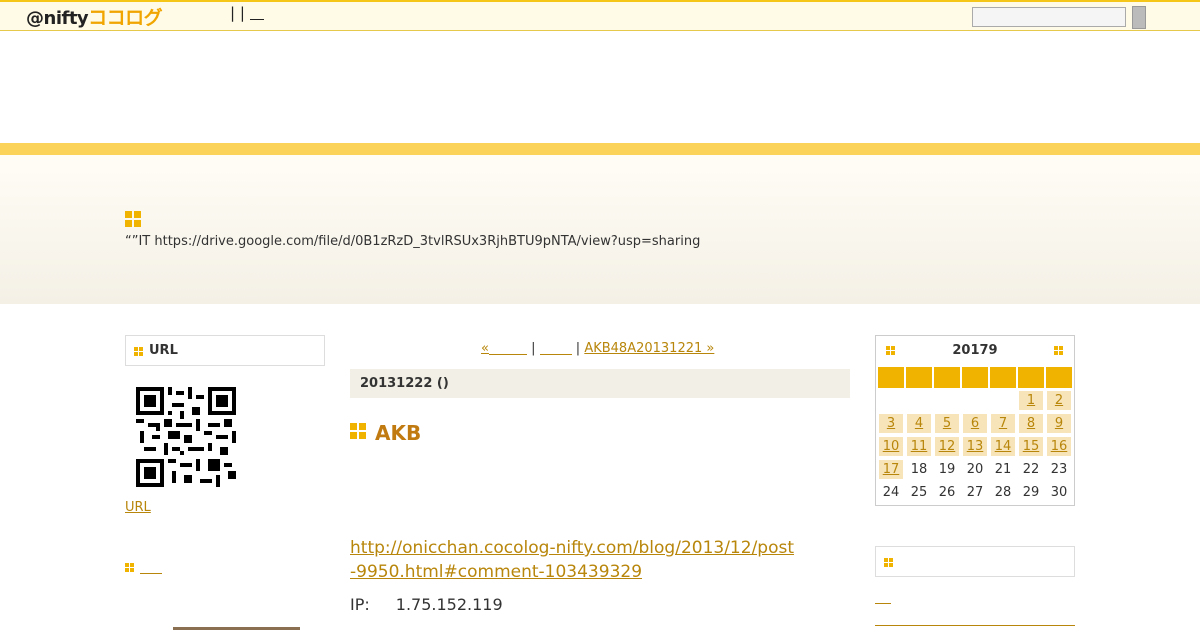  I want to click on calendar-day: 14, so click(1003, 446).